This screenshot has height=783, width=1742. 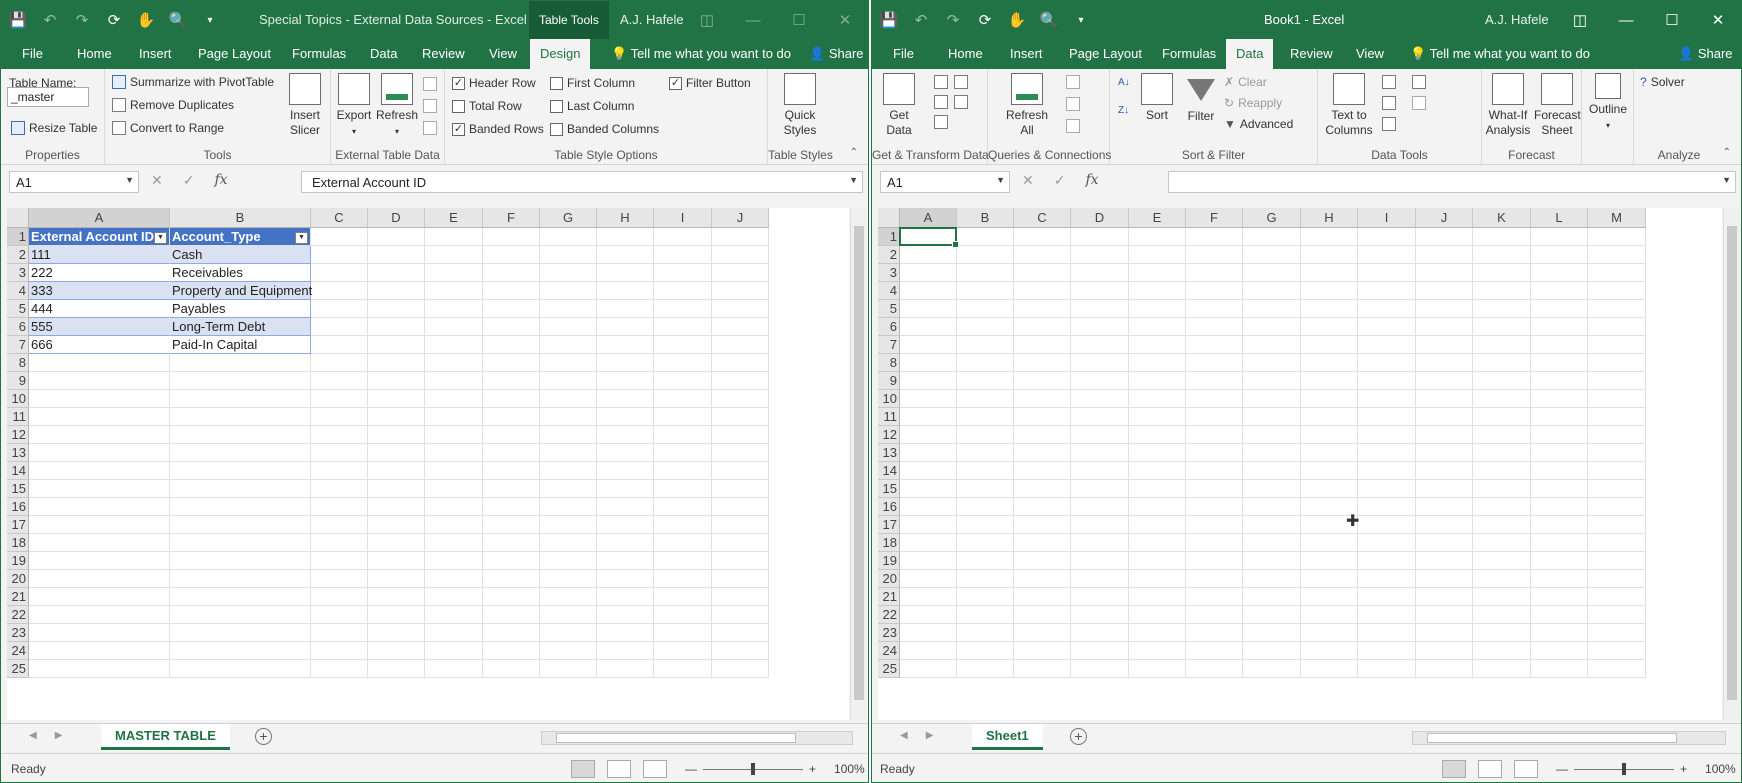 What do you see at coordinates (354, 106) in the screenshot?
I see `export-button: Export ▾` at bounding box center [354, 106].